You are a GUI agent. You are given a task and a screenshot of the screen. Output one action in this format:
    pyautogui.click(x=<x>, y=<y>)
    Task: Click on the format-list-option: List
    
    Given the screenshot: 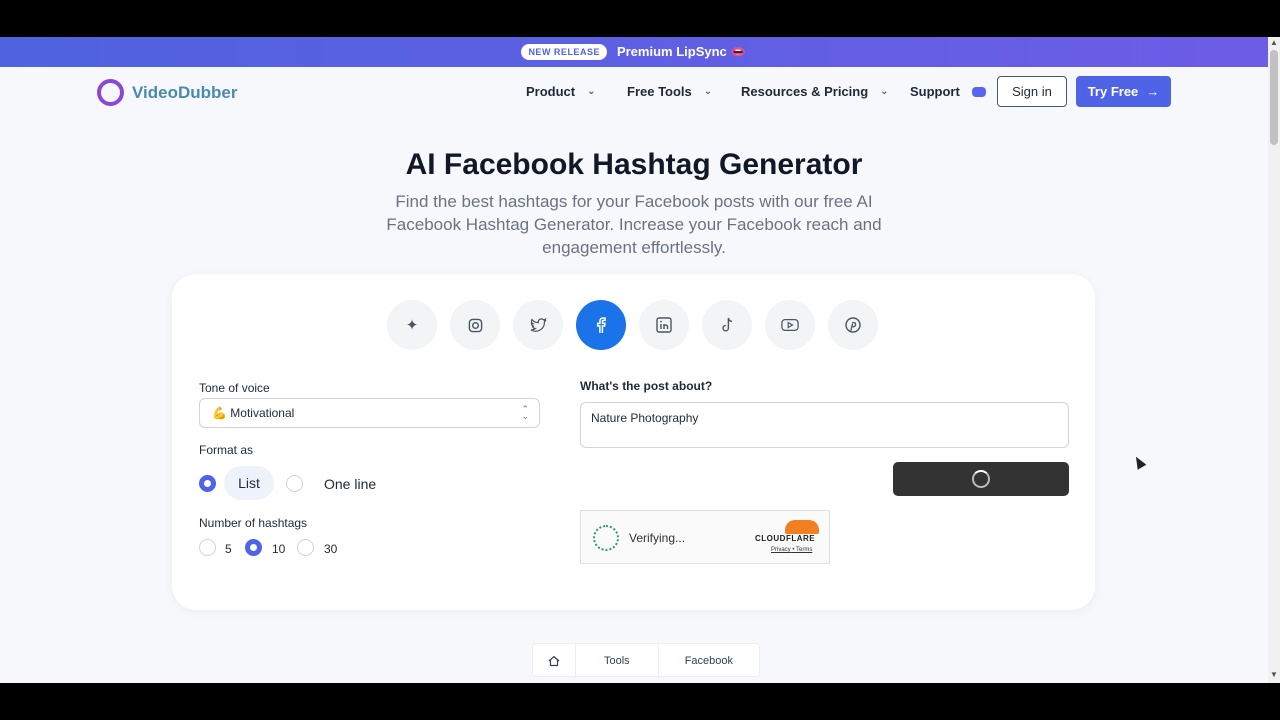 What is the action you would take?
    pyautogui.click(x=249, y=483)
    